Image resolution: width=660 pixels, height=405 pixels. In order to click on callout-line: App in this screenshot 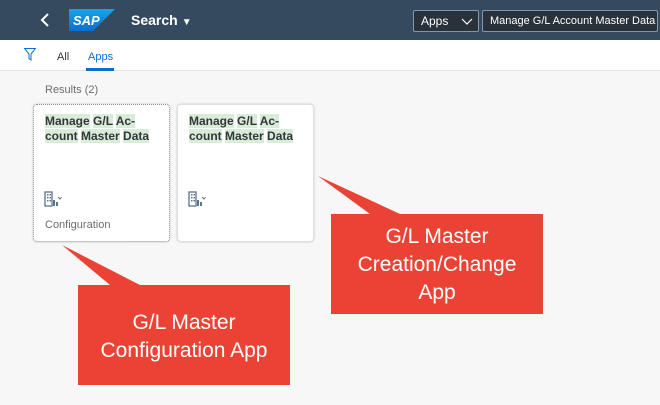, I will do `click(437, 292)`.